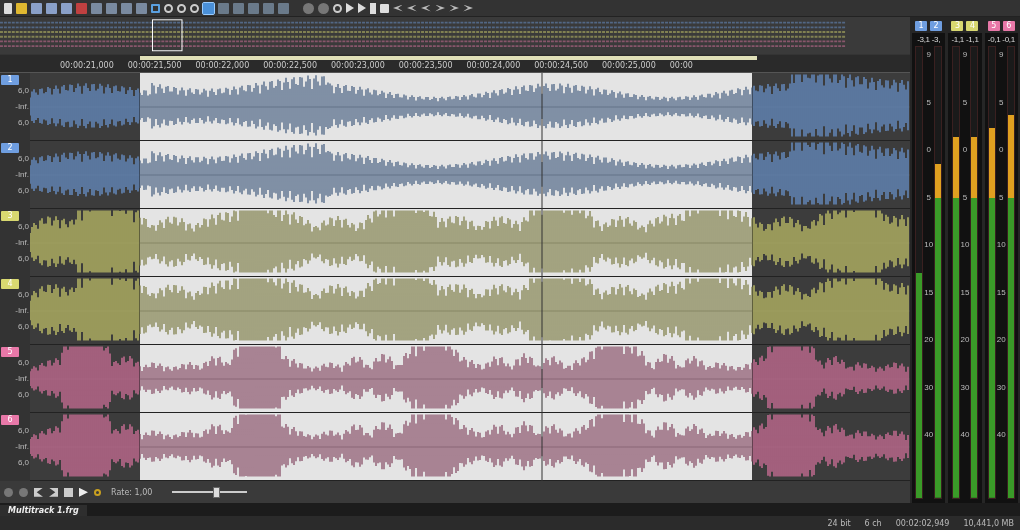 The height and width of the screenshot is (530, 1020). Describe the element at coordinates (929, 39) in the screenshot. I see `peak-reading: -3,1 -3,` at that location.